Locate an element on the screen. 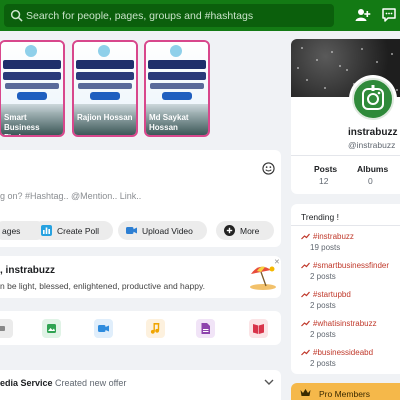  story-card: Rajion Hossan is located at coordinates (105, 88).